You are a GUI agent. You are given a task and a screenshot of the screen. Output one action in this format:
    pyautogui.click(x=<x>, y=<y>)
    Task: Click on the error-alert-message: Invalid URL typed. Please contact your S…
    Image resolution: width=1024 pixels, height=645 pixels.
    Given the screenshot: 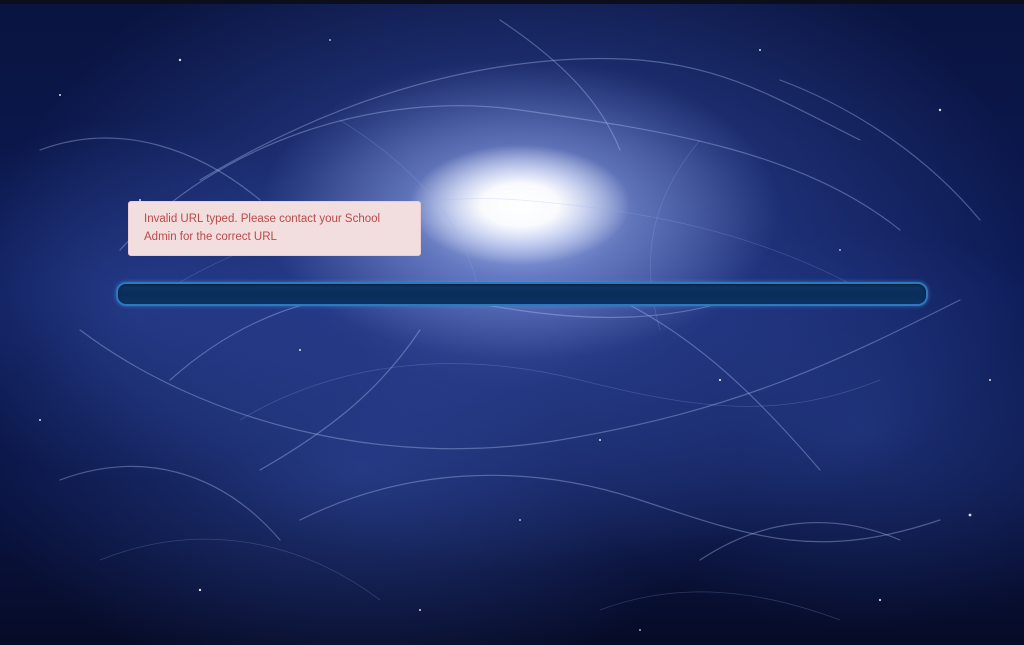 What is the action you would take?
    pyautogui.click(x=262, y=228)
    